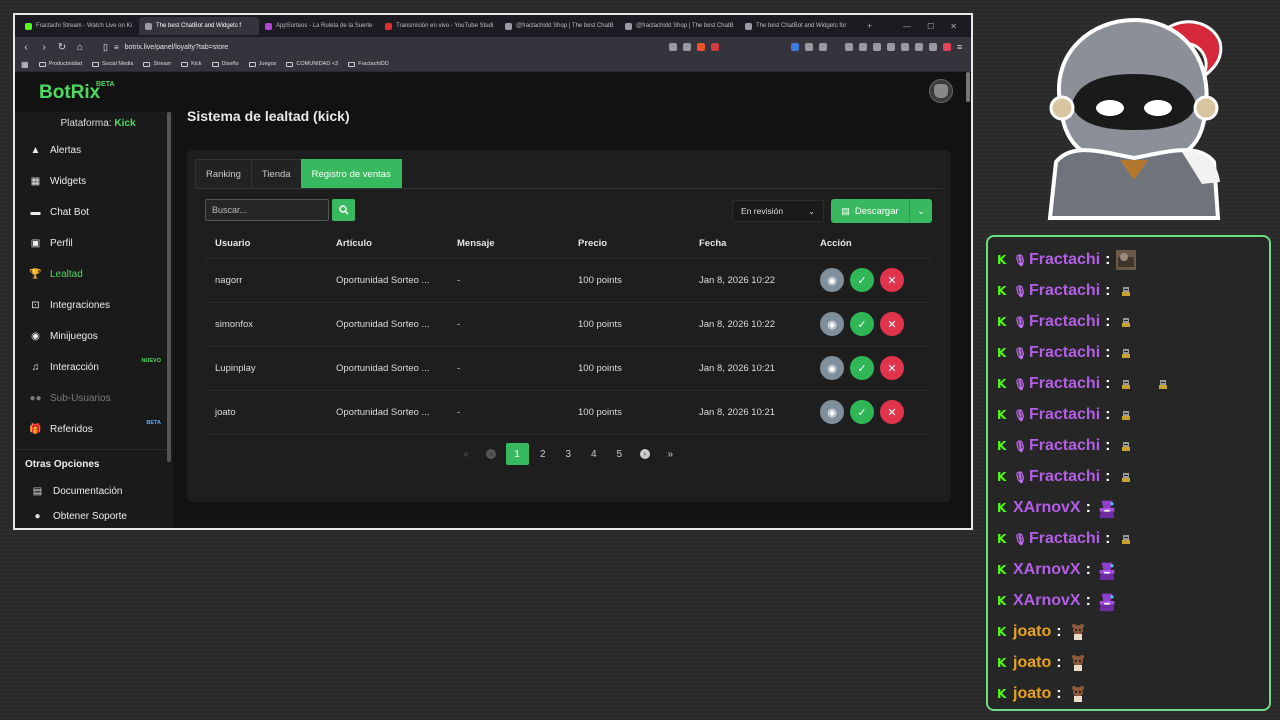 The image size is (1280, 720). Describe the element at coordinates (466, 454) in the screenshot. I see `first-page-button: «` at that location.